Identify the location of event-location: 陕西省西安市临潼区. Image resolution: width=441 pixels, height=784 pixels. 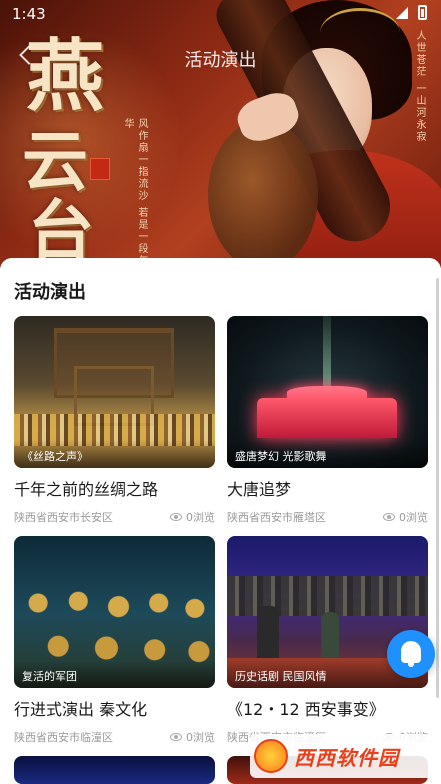
(63, 737).